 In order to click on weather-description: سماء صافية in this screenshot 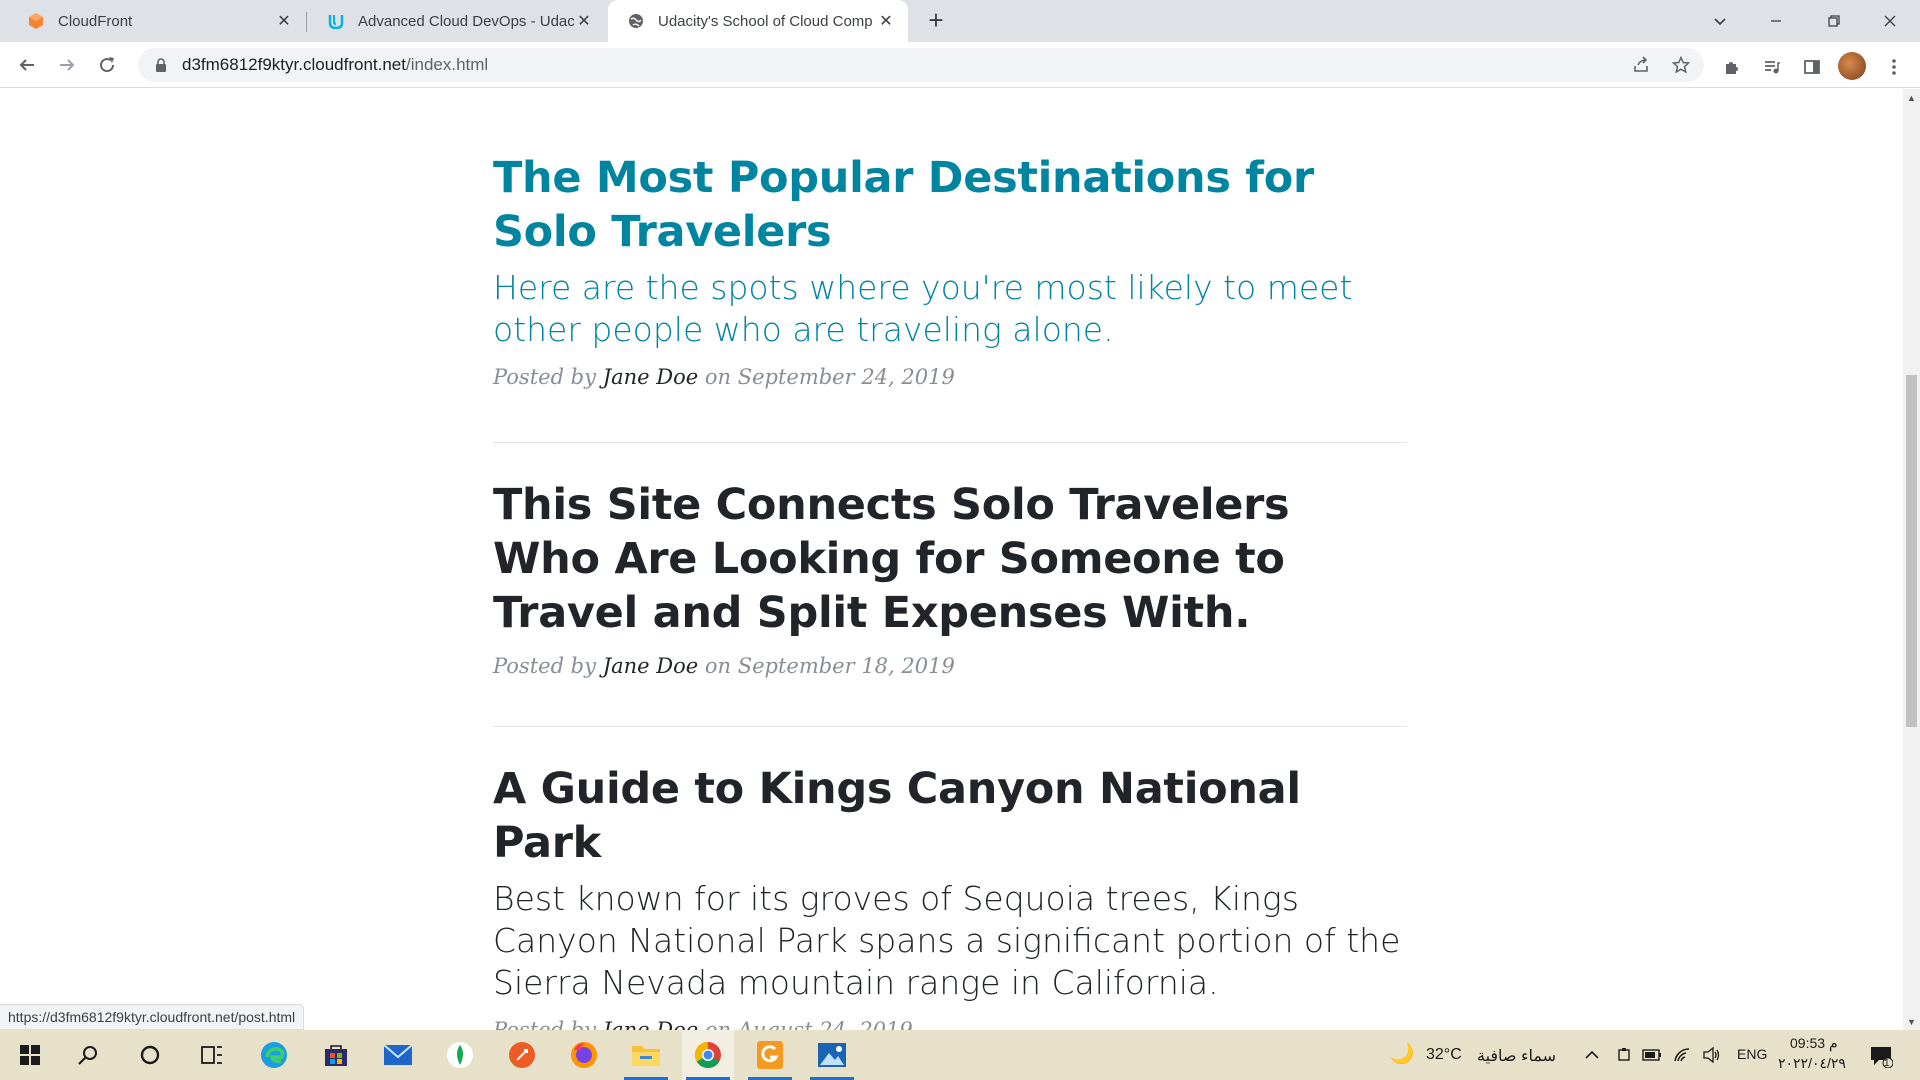, I will do `click(1516, 1056)`.